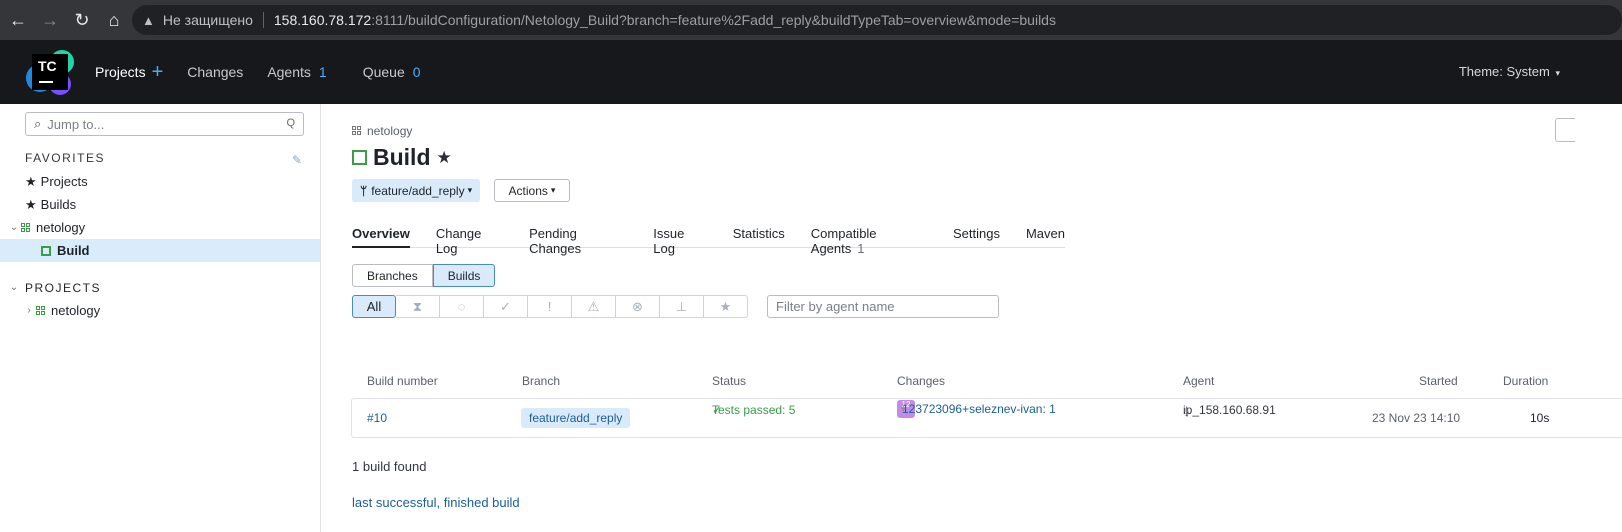  I want to click on branches-toggle: Branches, so click(392, 275).